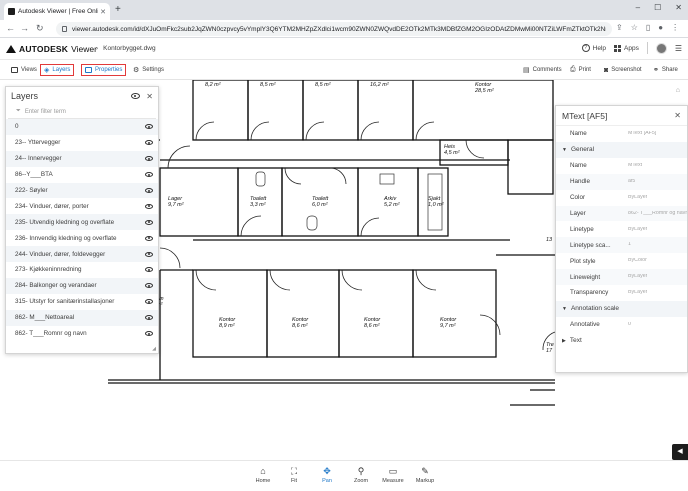 Image resolution: width=688 pixels, height=491 pixels. What do you see at coordinates (452, 153) in the screenshot?
I see `room-area-label: 4,5 m²` at bounding box center [452, 153].